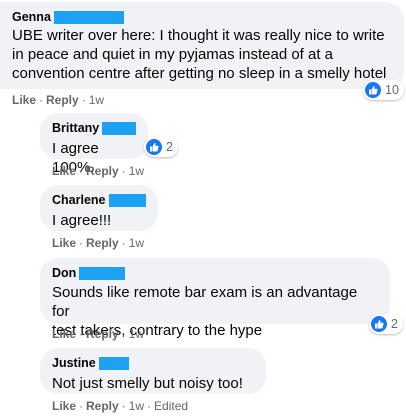 The height and width of the screenshot is (416, 406). Describe the element at coordinates (74, 363) in the screenshot. I see `comment-author: Justine` at that location.